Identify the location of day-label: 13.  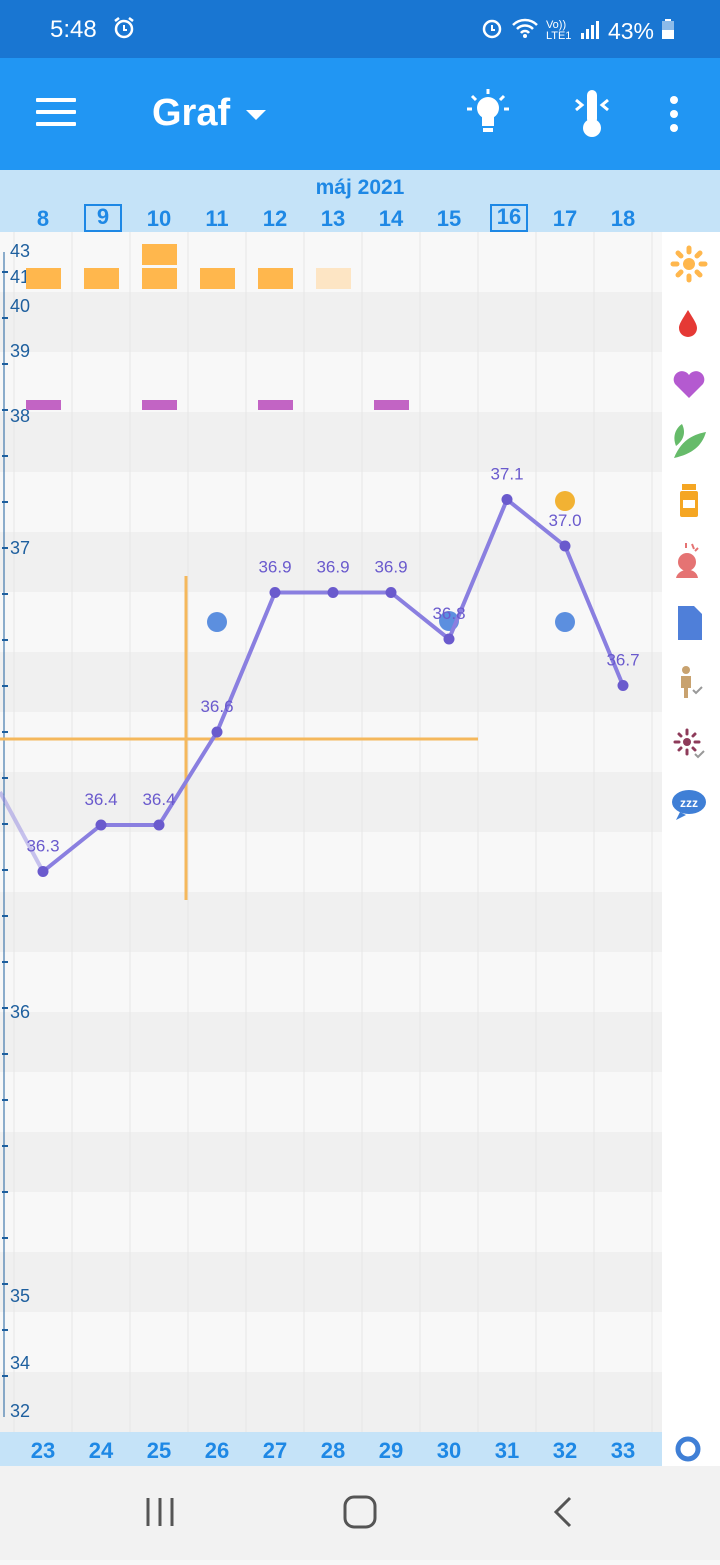
(333, 219).